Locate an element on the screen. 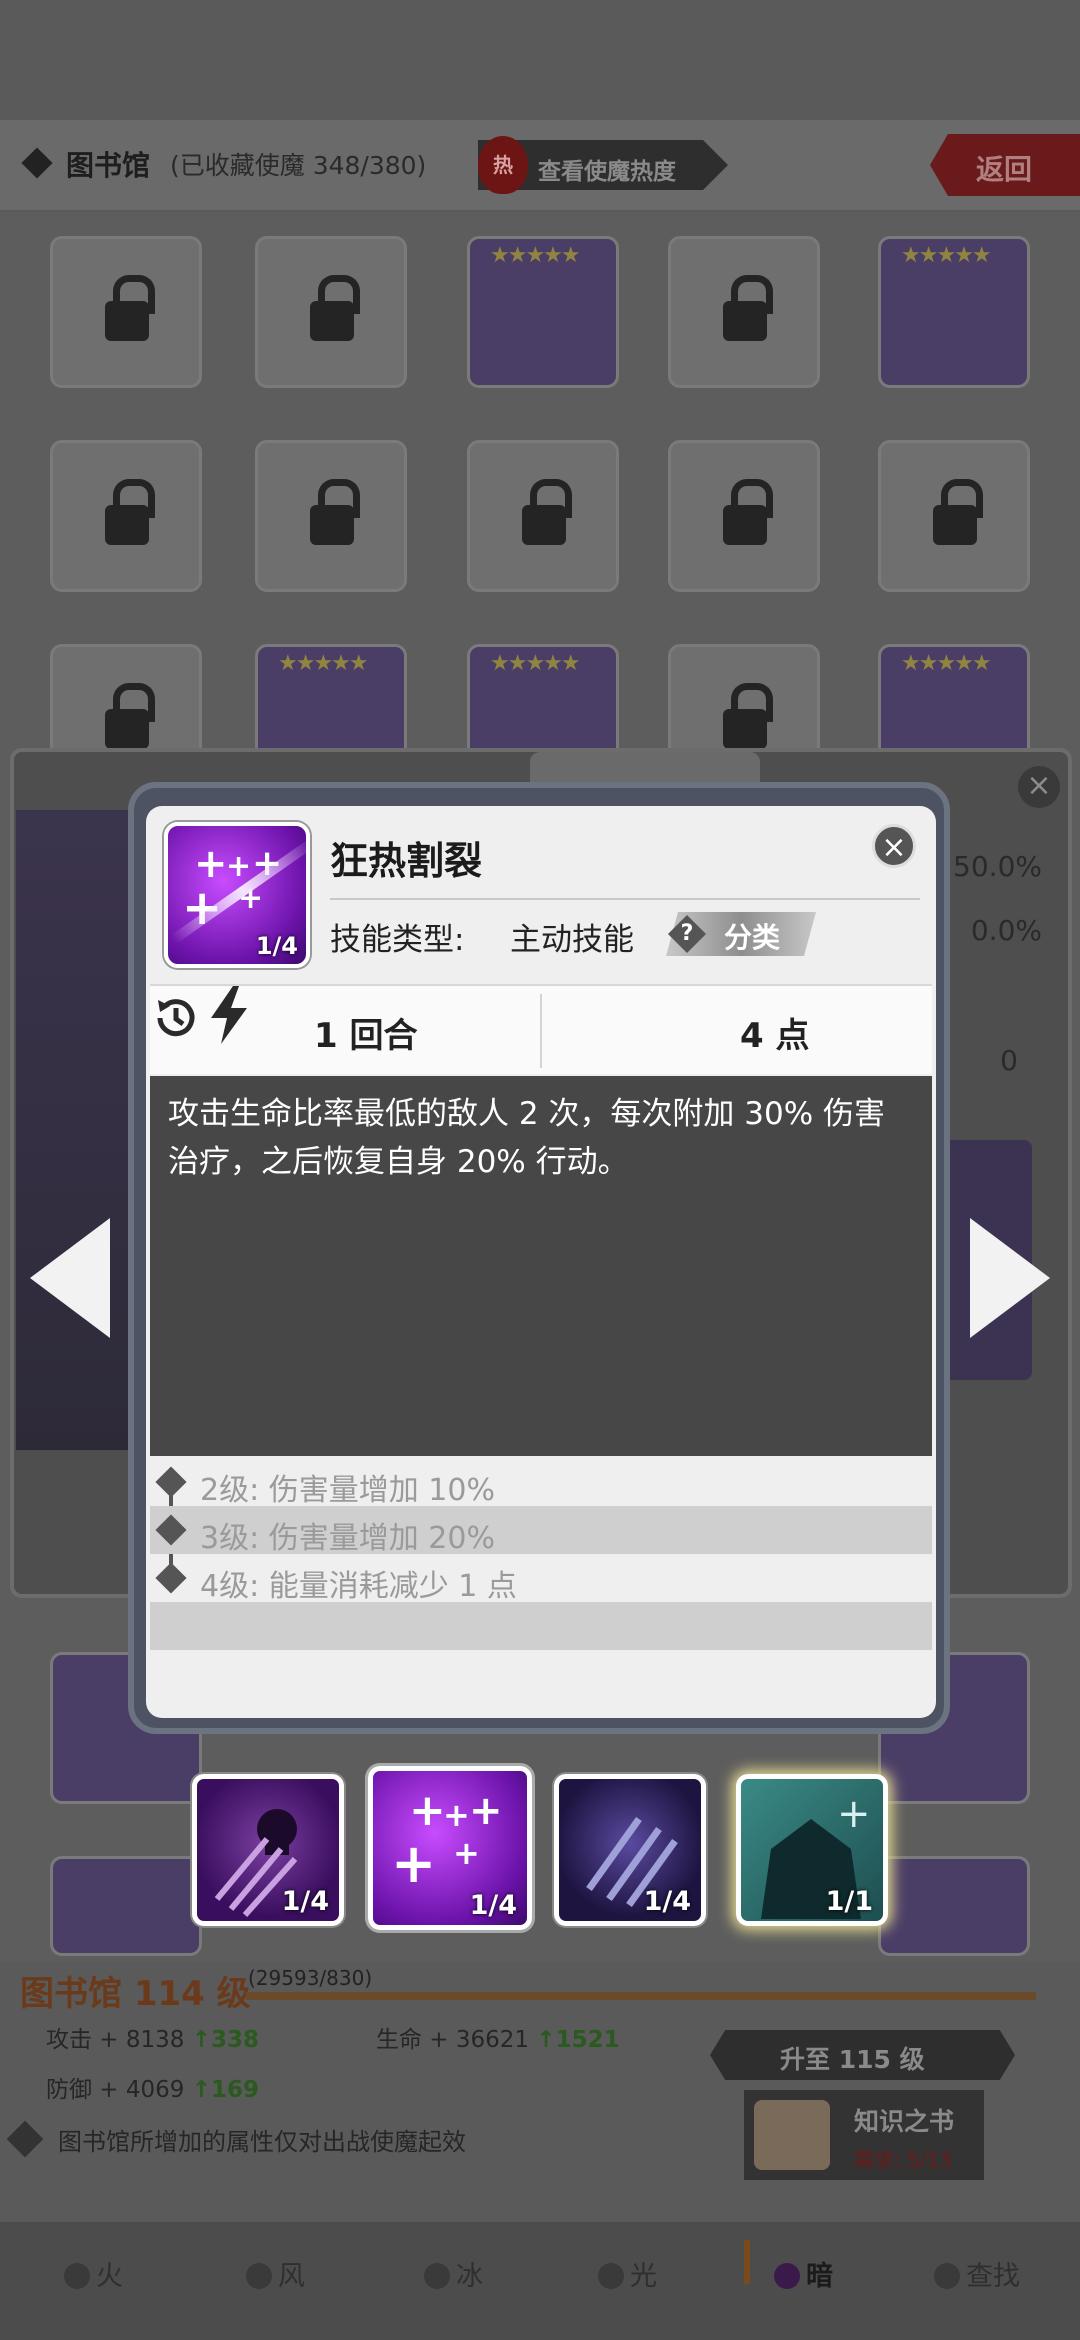  book-name: 知识之书 is located at coordinates (904, 2121).